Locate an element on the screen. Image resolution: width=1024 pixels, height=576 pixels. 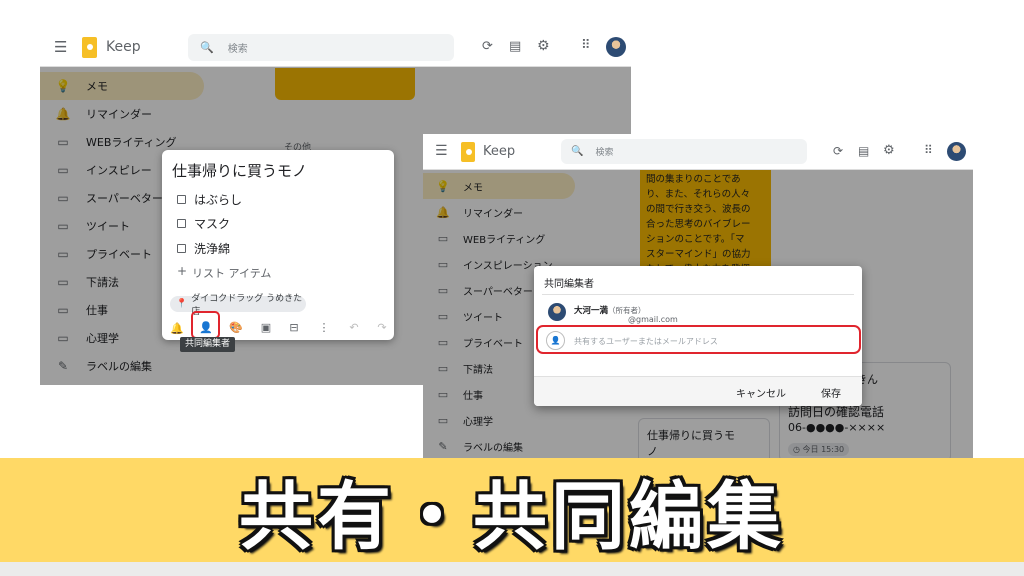
cancel-button: キャンセル is located at coordinates (761, 392).